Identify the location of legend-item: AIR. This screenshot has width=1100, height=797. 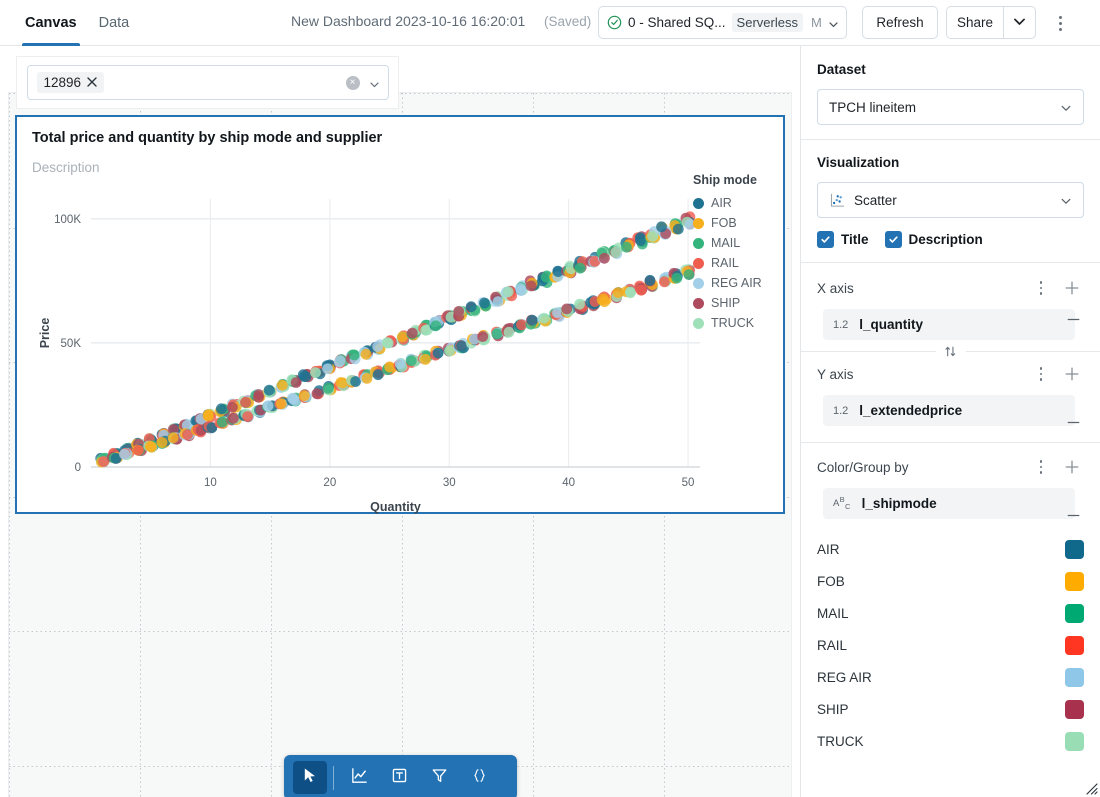
(727, 203).